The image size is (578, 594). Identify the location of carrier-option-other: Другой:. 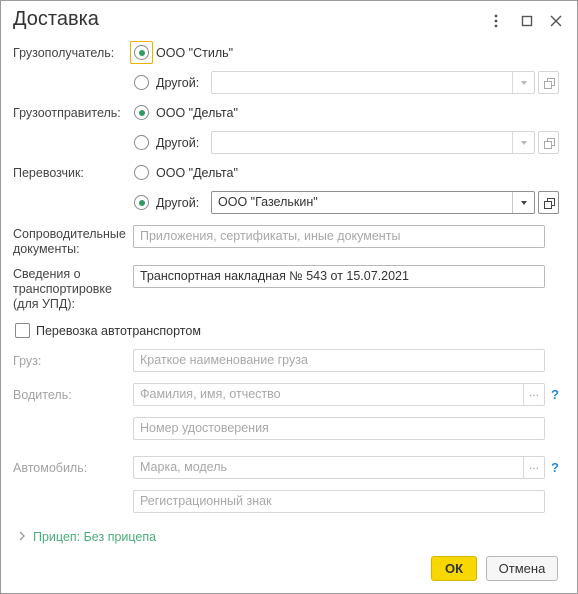
(177, 203).